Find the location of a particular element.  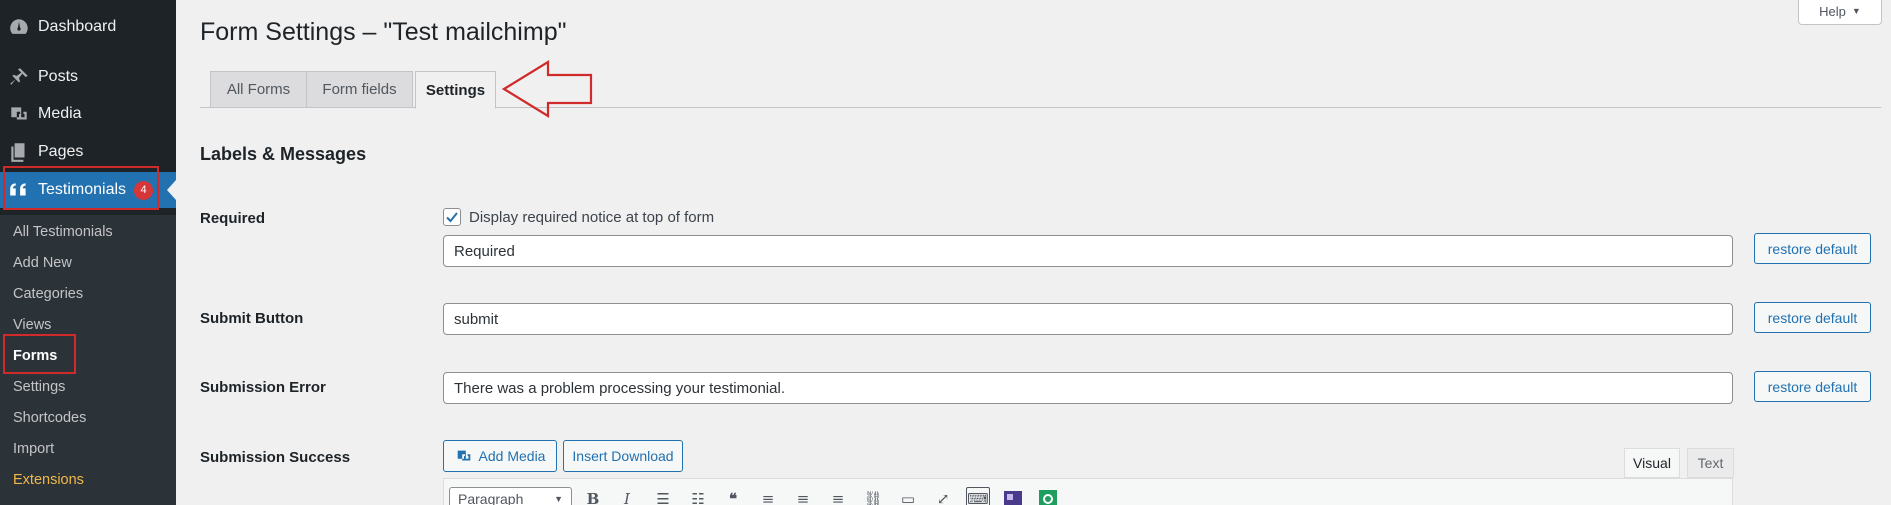

submission-error-label: Submission Error is located at coordinates (263, 387).